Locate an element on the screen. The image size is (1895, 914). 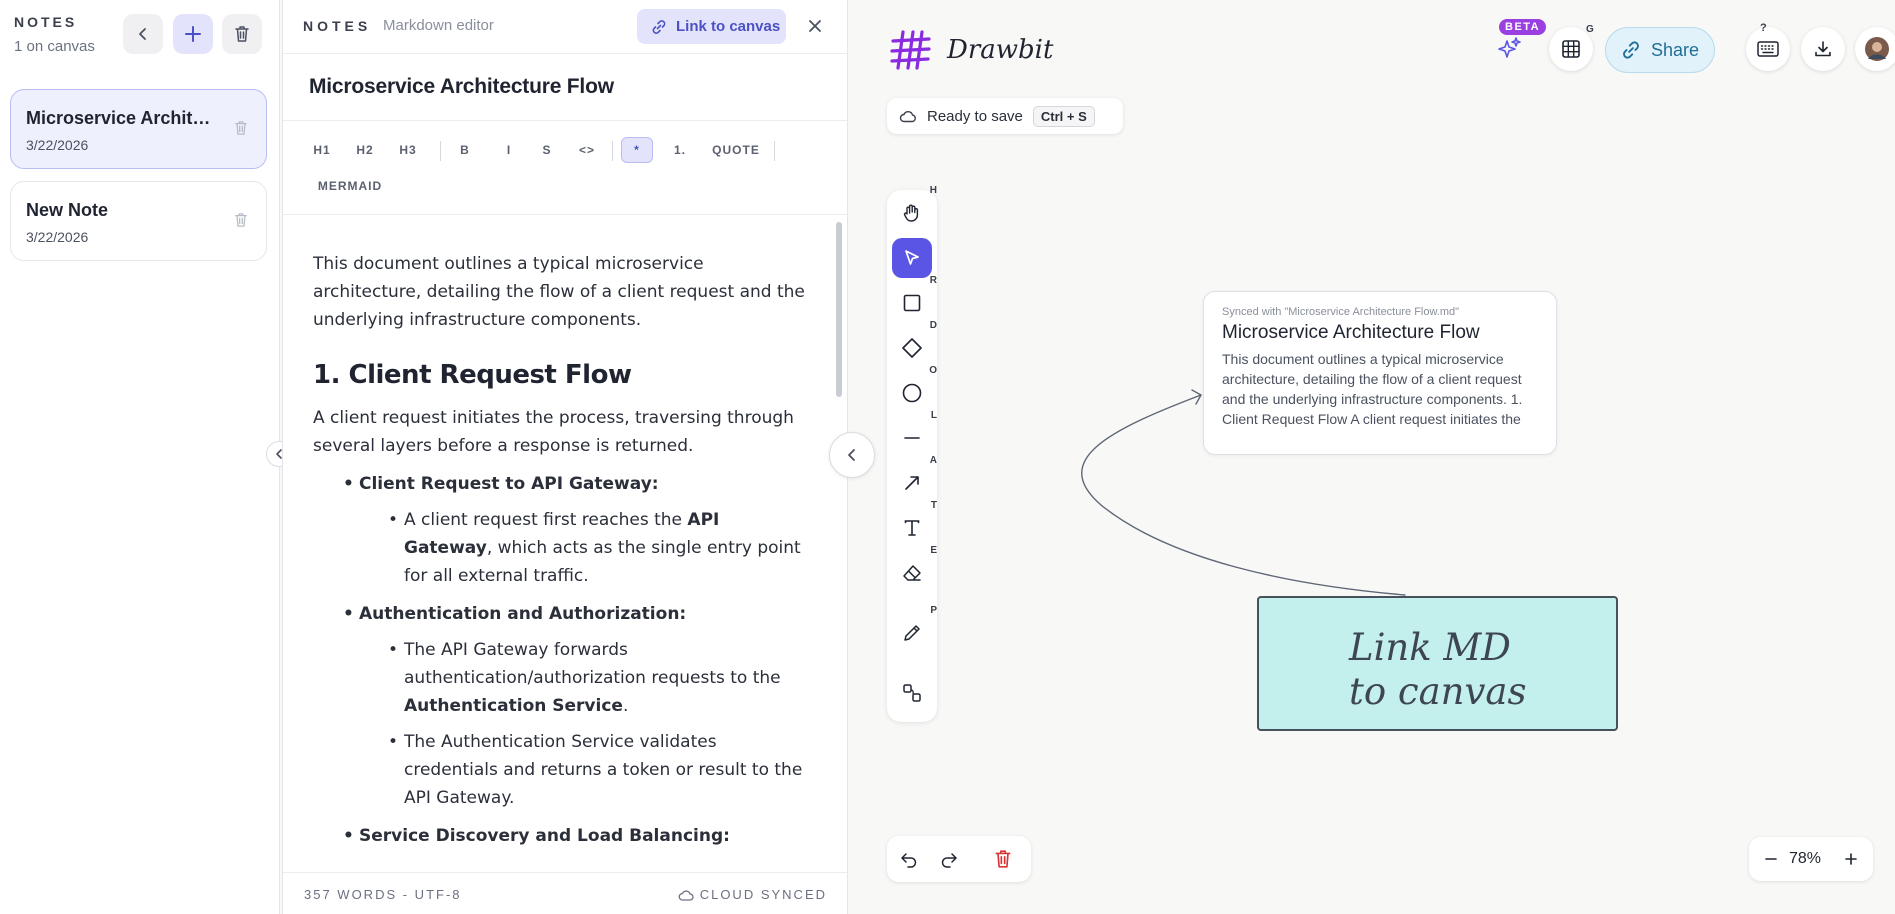
quote-button: QUOTE is located at coordinates (736, 150).